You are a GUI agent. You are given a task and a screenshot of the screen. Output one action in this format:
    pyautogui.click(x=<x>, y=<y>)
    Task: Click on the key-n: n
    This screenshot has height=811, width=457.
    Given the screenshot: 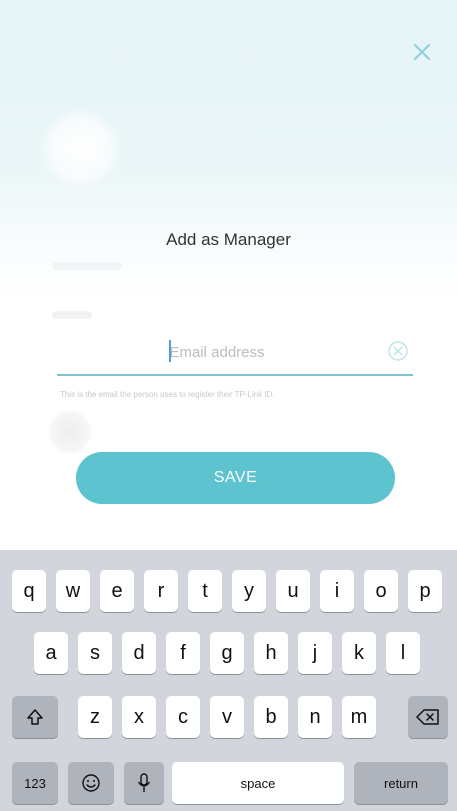 What is the action you would take?
    pyautogui.click(x=315, y=717)
    